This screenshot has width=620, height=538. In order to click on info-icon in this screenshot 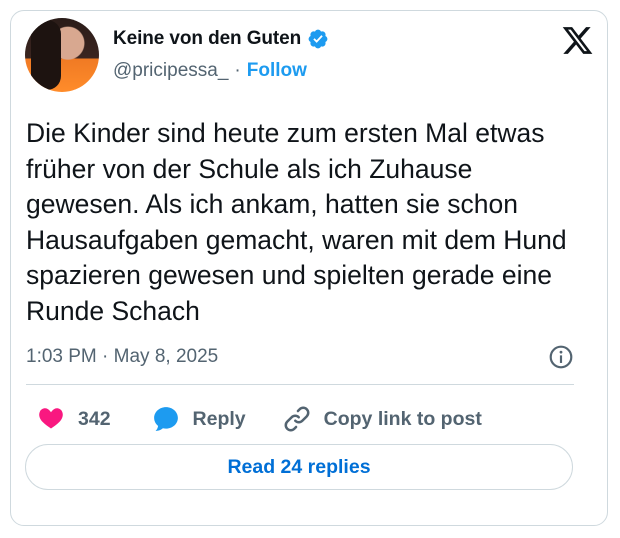, I will do `click(561, 357)`.